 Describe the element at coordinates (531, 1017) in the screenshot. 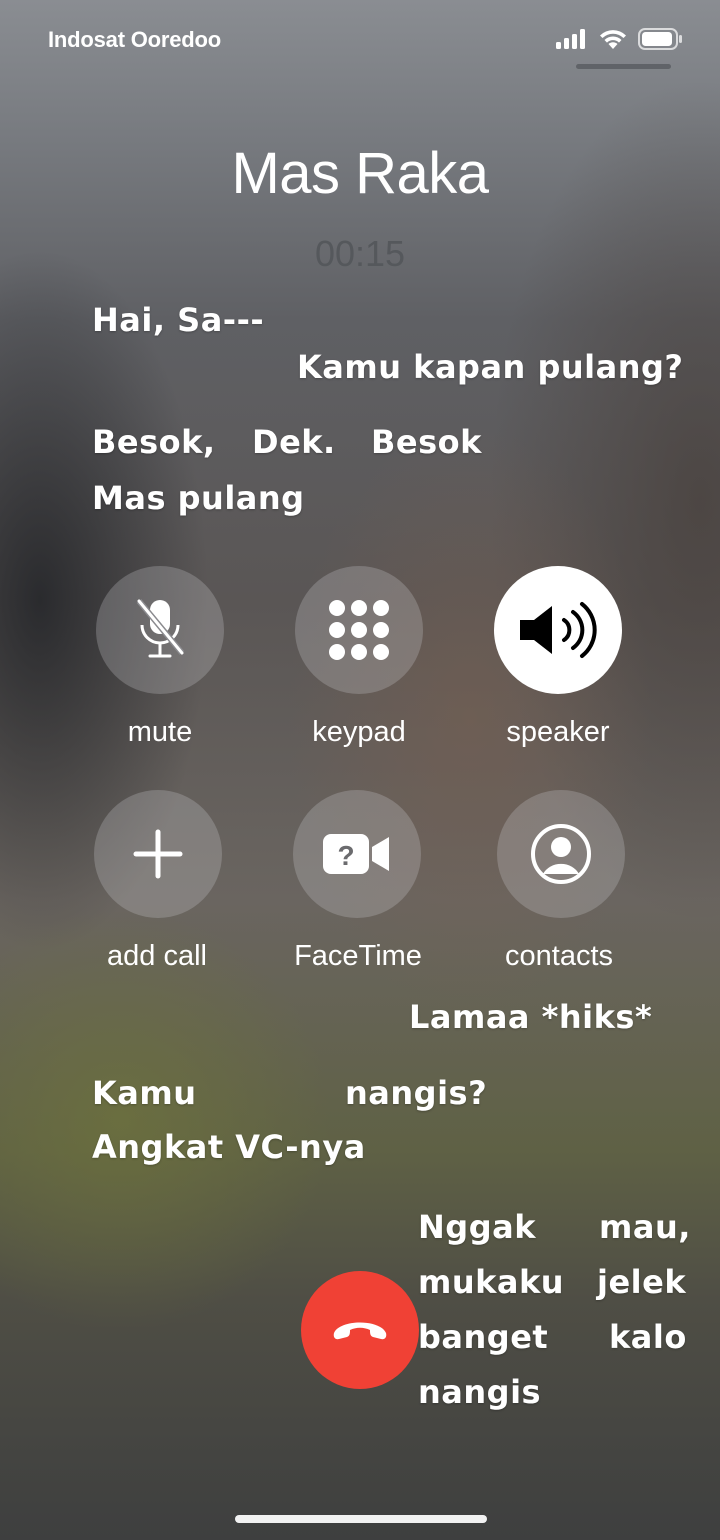

I see `overlay-text: Lamaa *hiks*` at that location.